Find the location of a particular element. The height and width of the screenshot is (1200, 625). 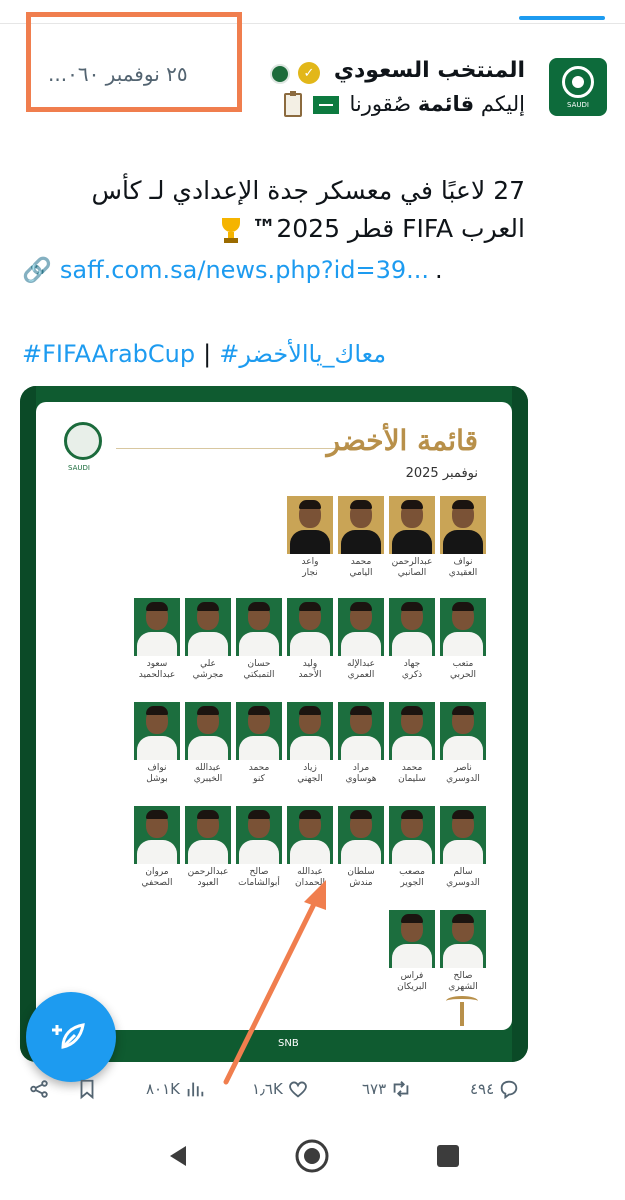

saudi-flag-icon is located at coordinates (325, 105).